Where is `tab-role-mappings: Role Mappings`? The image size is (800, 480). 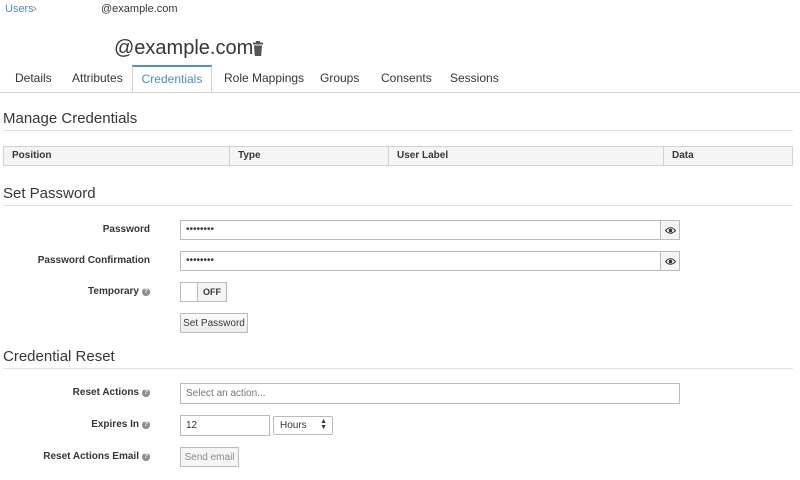
tab-role-mappings: Role Mappings is located at coordinates (264, 78).